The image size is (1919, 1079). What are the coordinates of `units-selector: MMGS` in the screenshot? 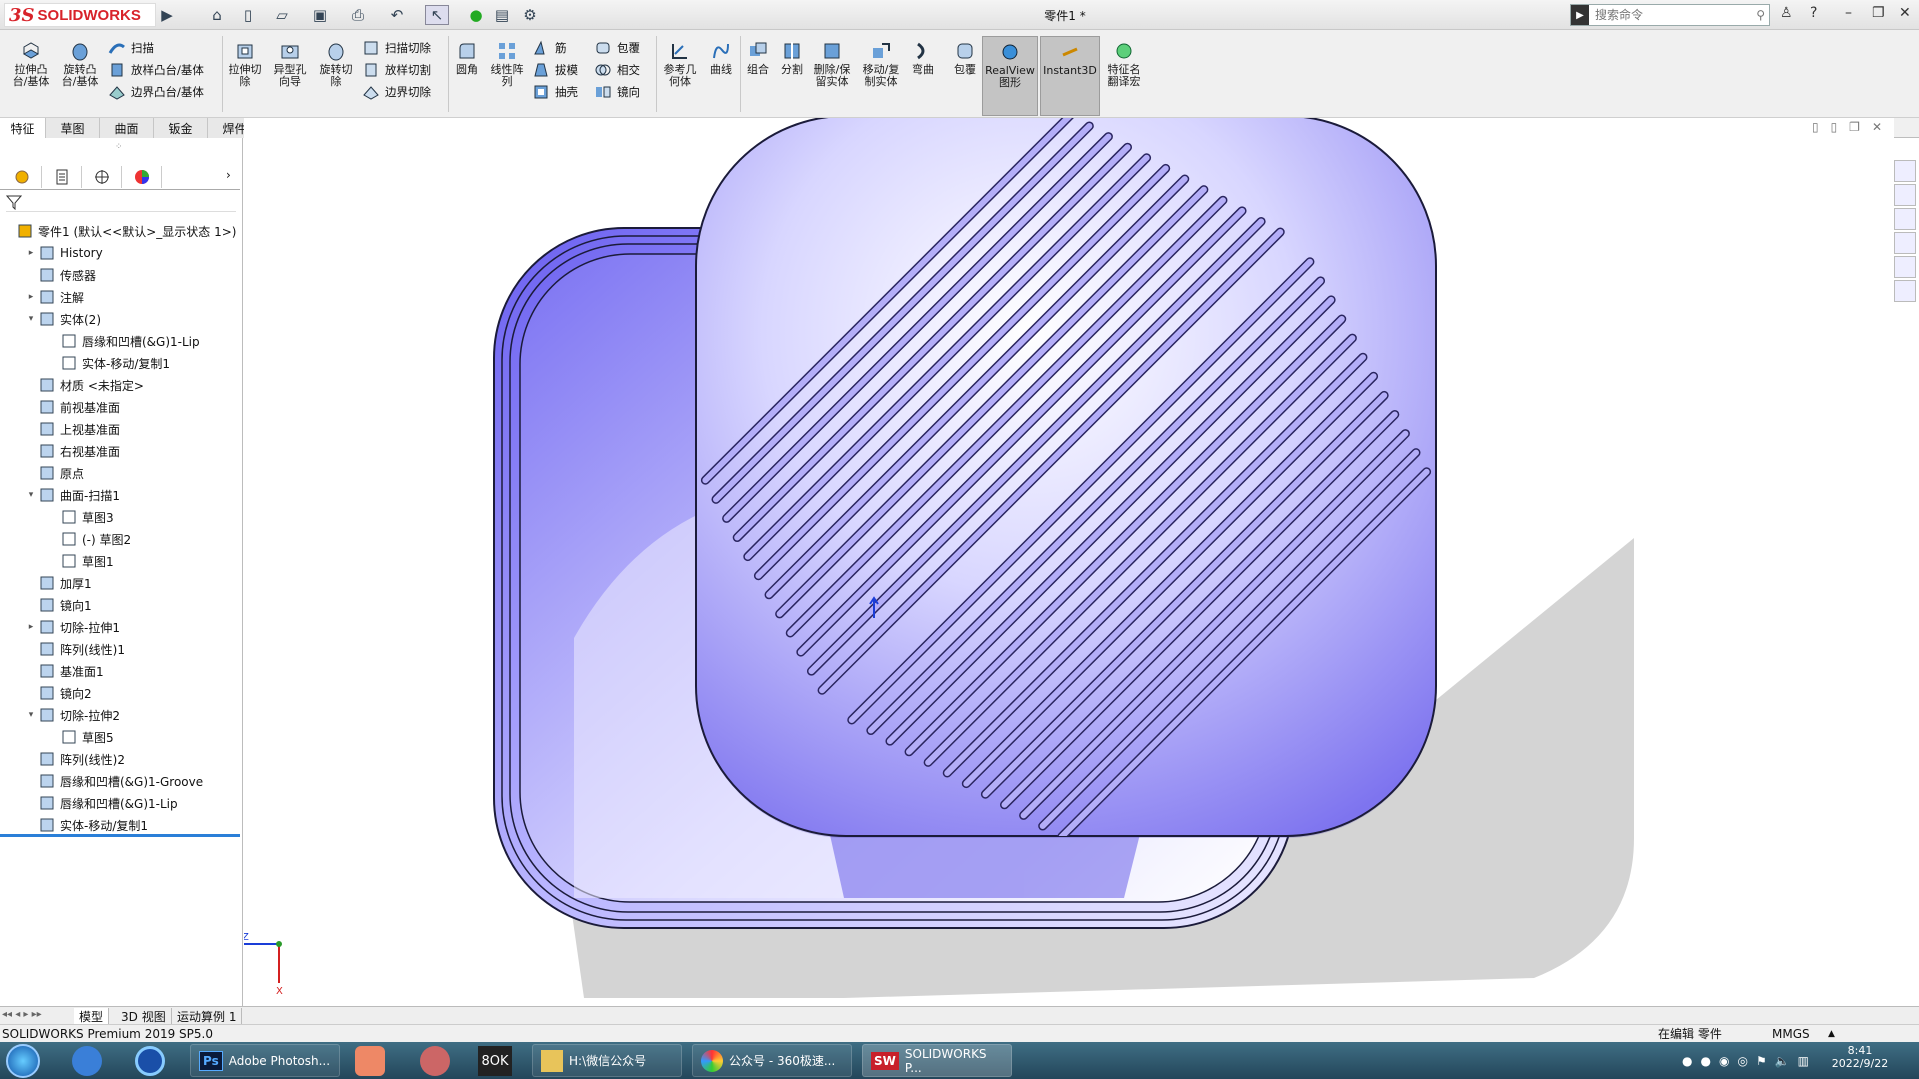 It's located at (1791, 1034).